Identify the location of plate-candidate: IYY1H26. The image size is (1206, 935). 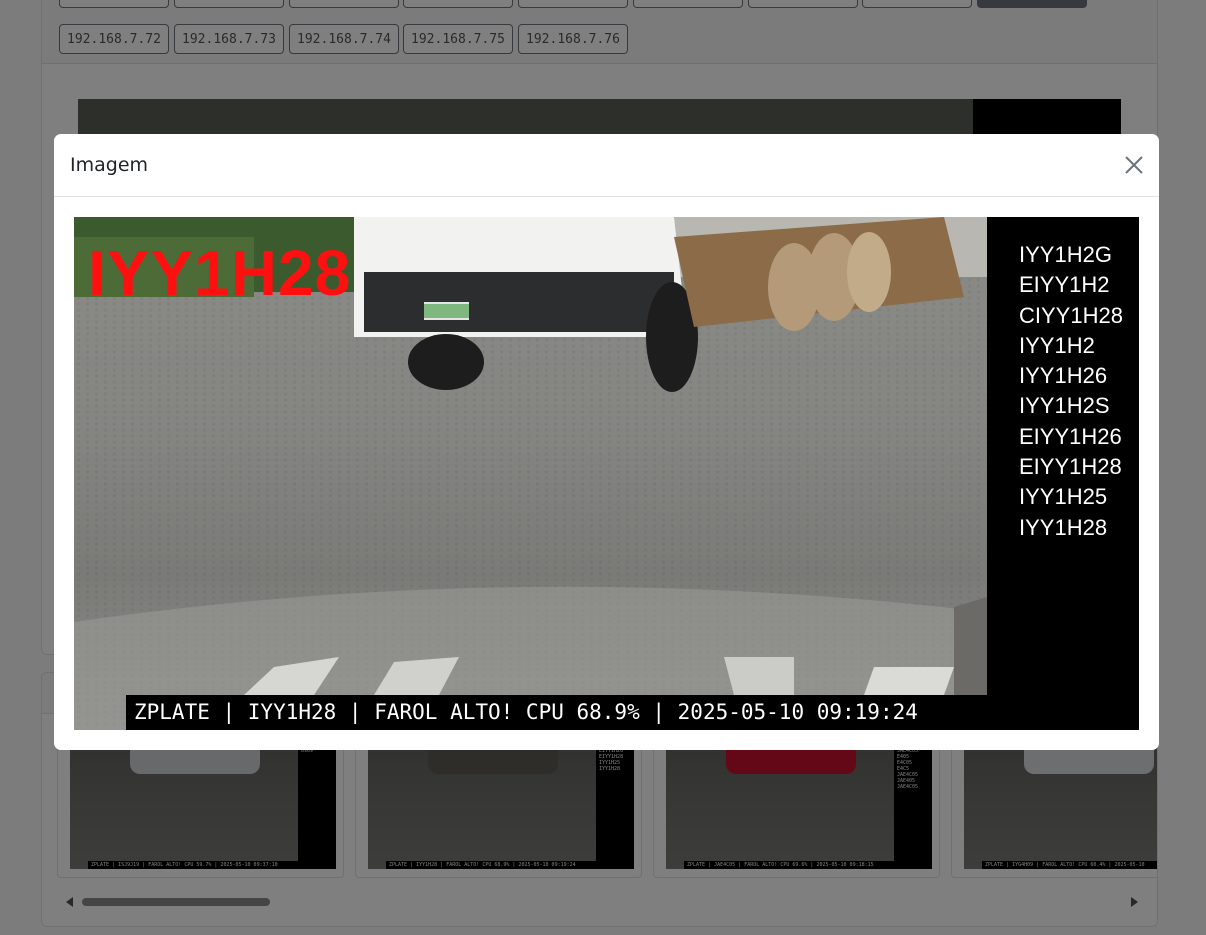
(1063, 376).